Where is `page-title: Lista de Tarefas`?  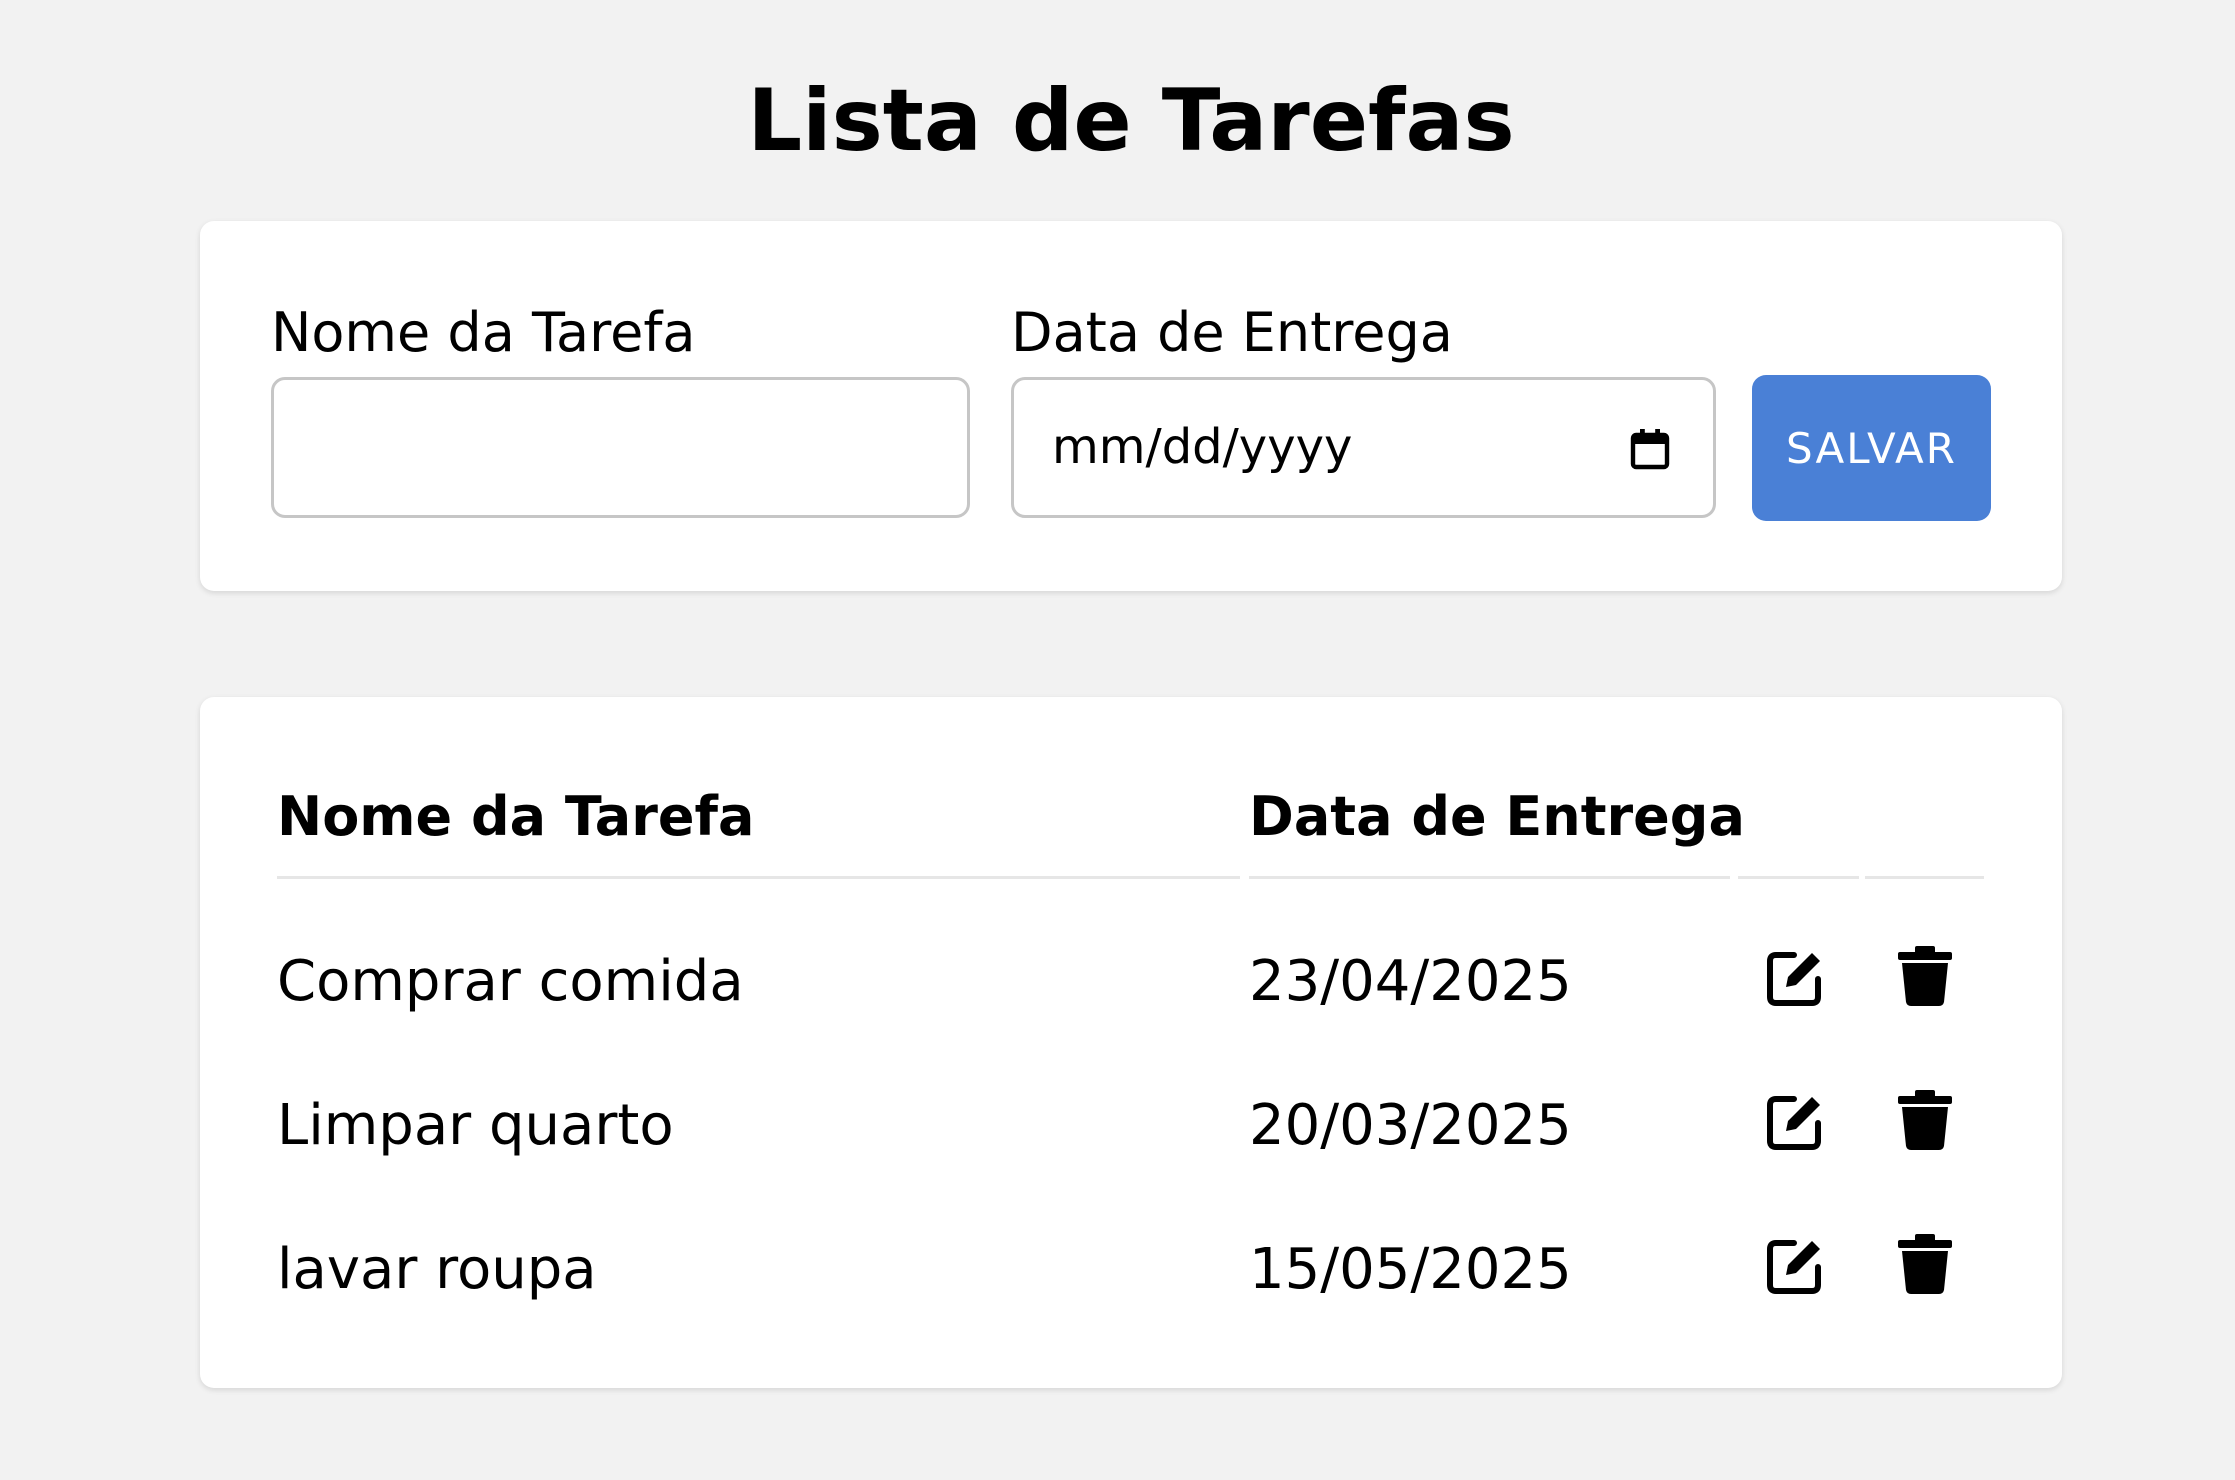
page-title: Lista de Tarefas is located at coordinates (1131, 121).